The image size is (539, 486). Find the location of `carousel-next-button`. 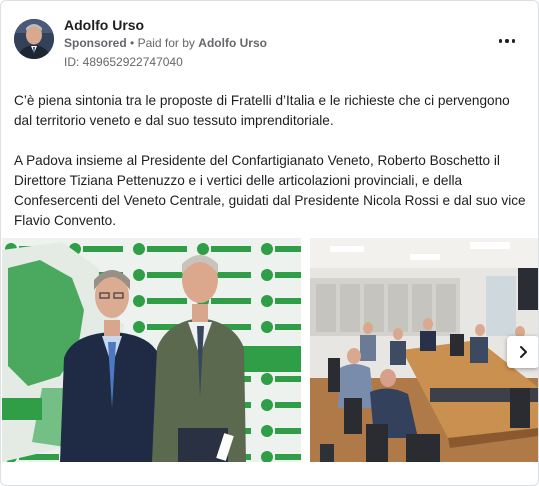

carousel-next-button is located at coordinates (522, 352).